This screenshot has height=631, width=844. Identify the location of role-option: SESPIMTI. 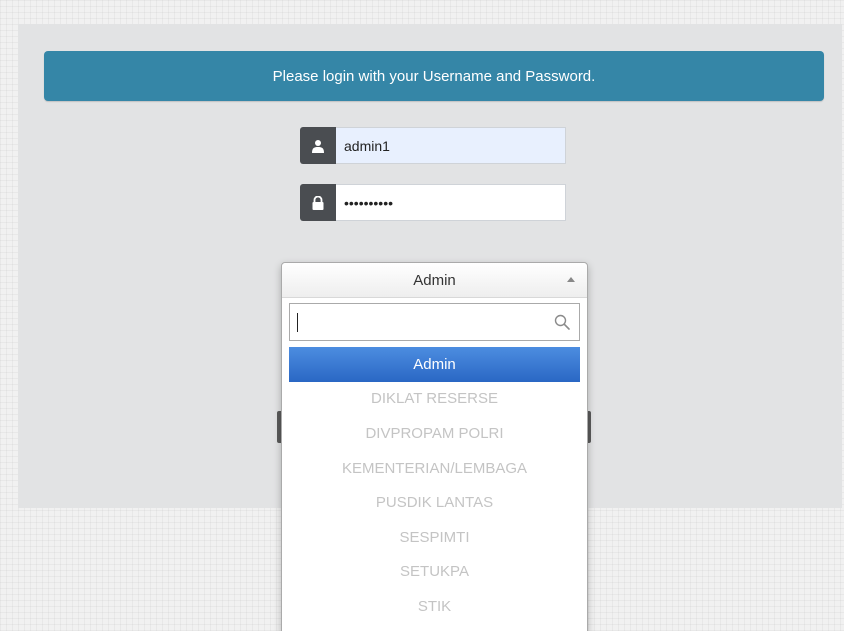
(434, 537).